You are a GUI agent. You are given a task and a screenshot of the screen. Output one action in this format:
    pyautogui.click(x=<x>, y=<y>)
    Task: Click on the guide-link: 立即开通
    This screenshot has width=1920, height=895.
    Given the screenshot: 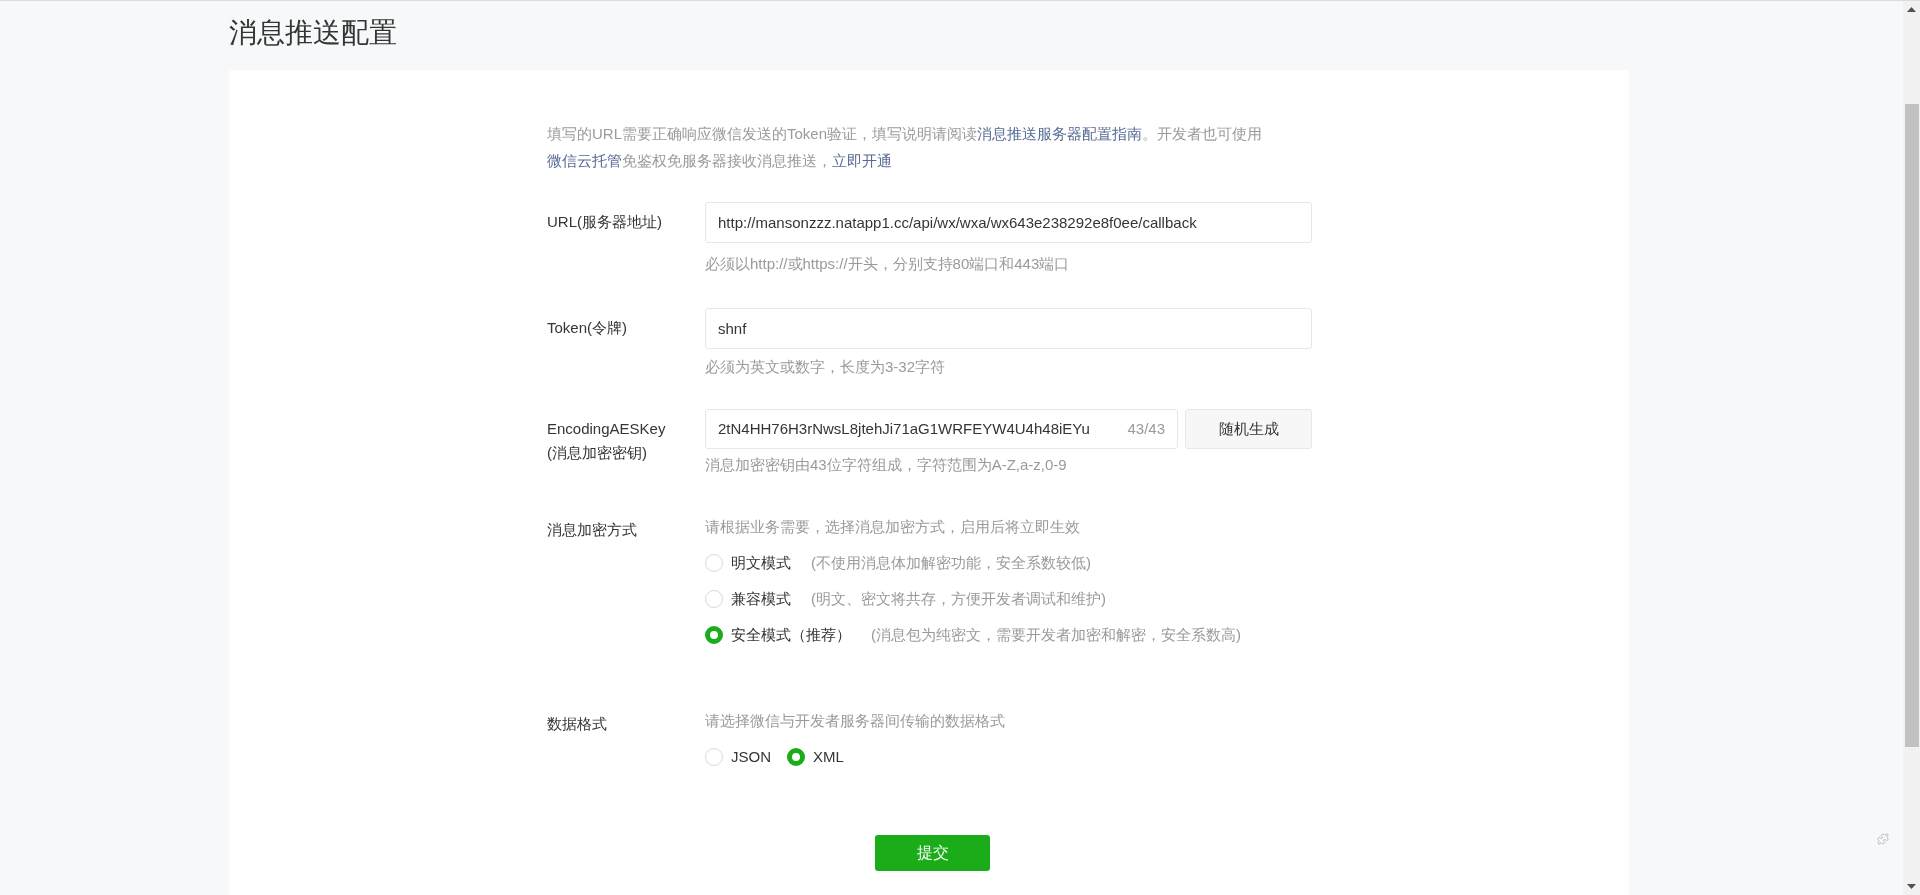 What is the action you would take?
    pyautogui.click(x=862, y=160)
    